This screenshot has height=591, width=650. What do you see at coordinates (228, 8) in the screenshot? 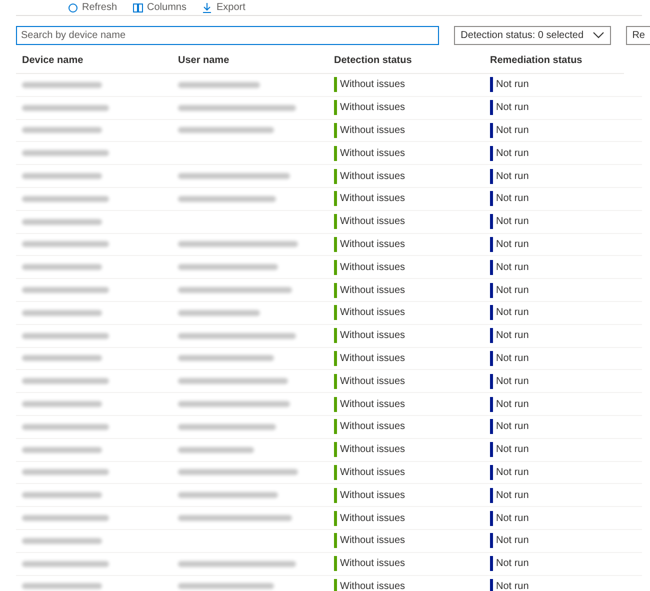
I see `toolbar-button: Export` at bounding box center [228, 8].